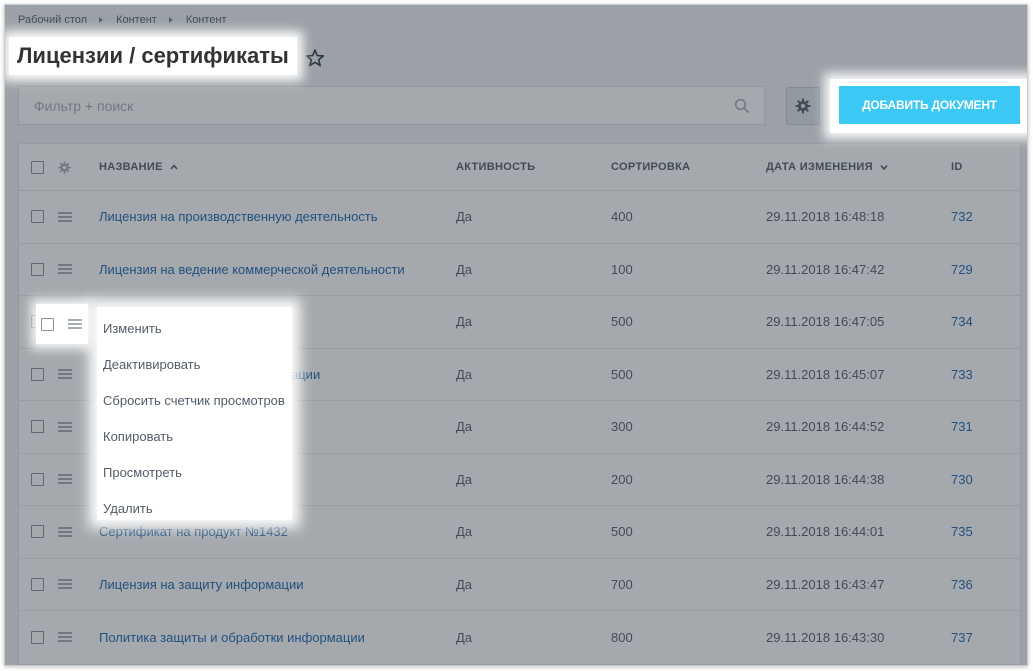 This screenshot has height=671, width=1033. What do you see at coordinates (194, 401) in the screenshot?
I see `menu-item-reset-views: Сбросить счетчик просмотров` at bounding box center [194, 401].